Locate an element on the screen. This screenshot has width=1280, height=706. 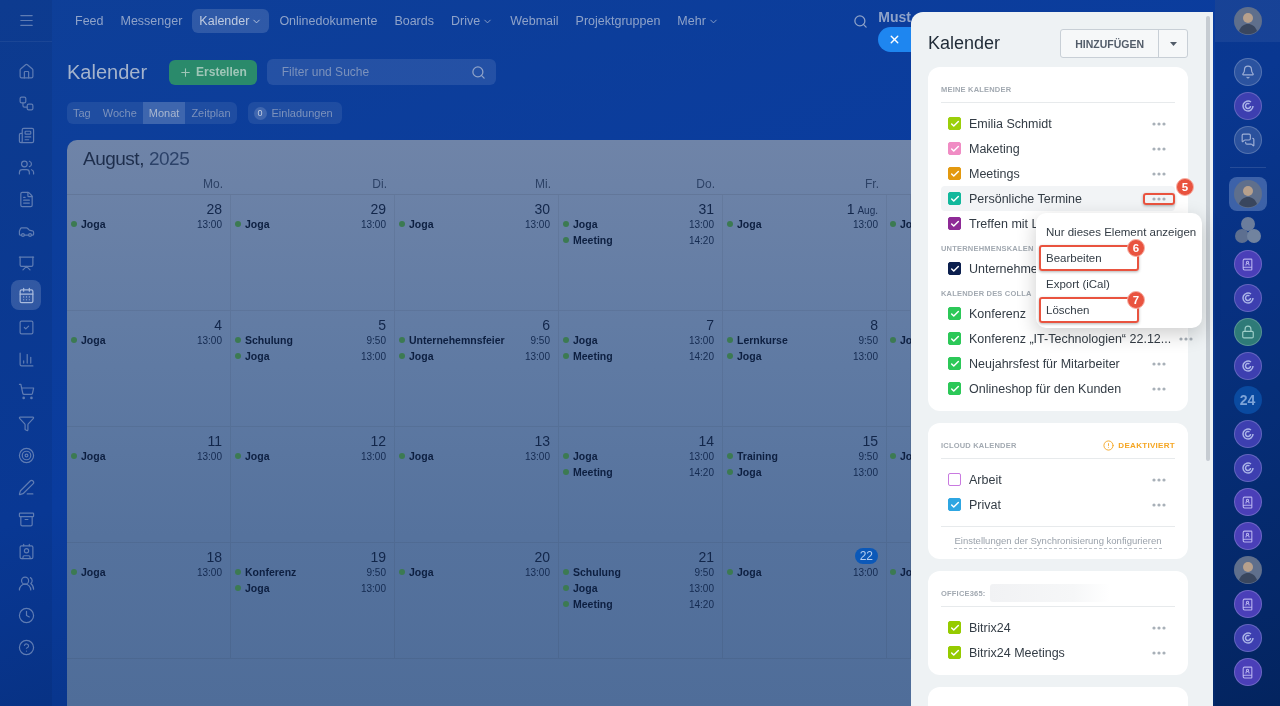
weekday-header: Di. is located at coordinates (313, 182).